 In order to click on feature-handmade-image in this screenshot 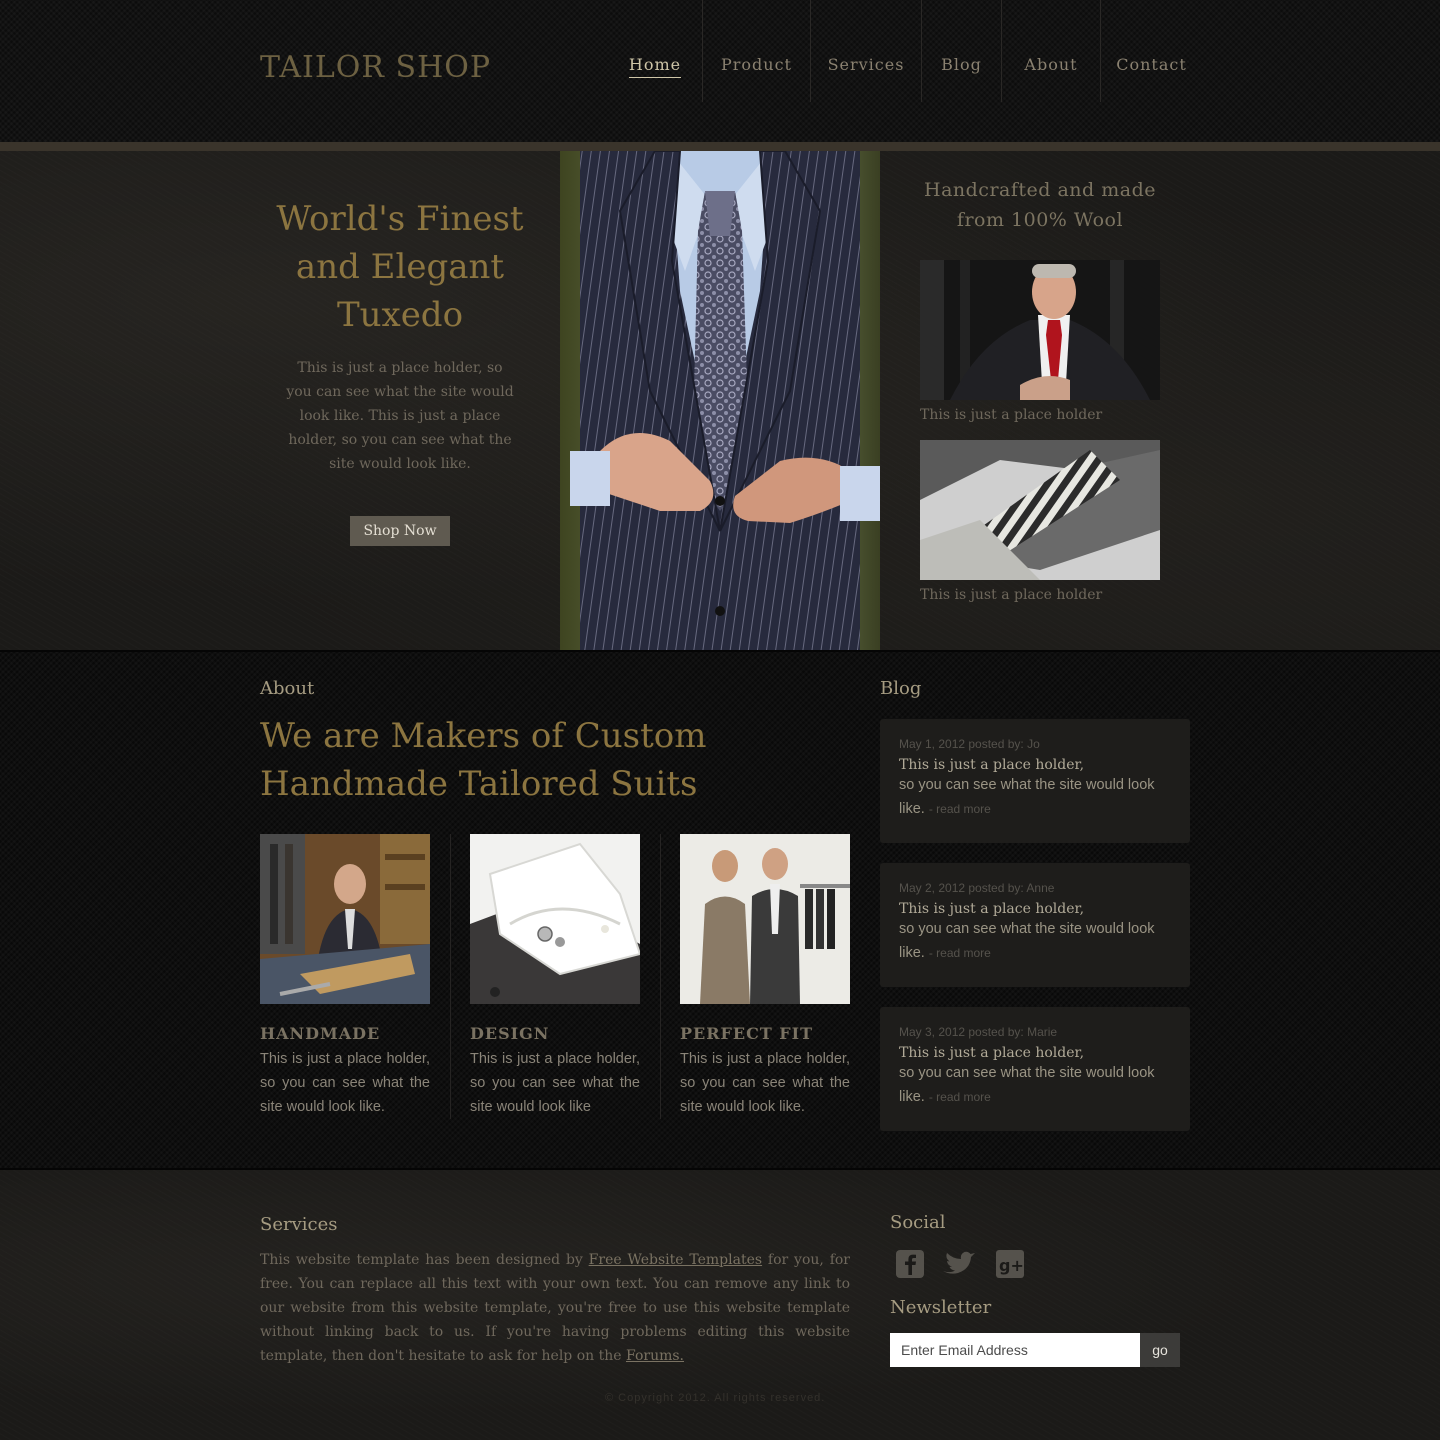, I will do `click(345, 919)`.